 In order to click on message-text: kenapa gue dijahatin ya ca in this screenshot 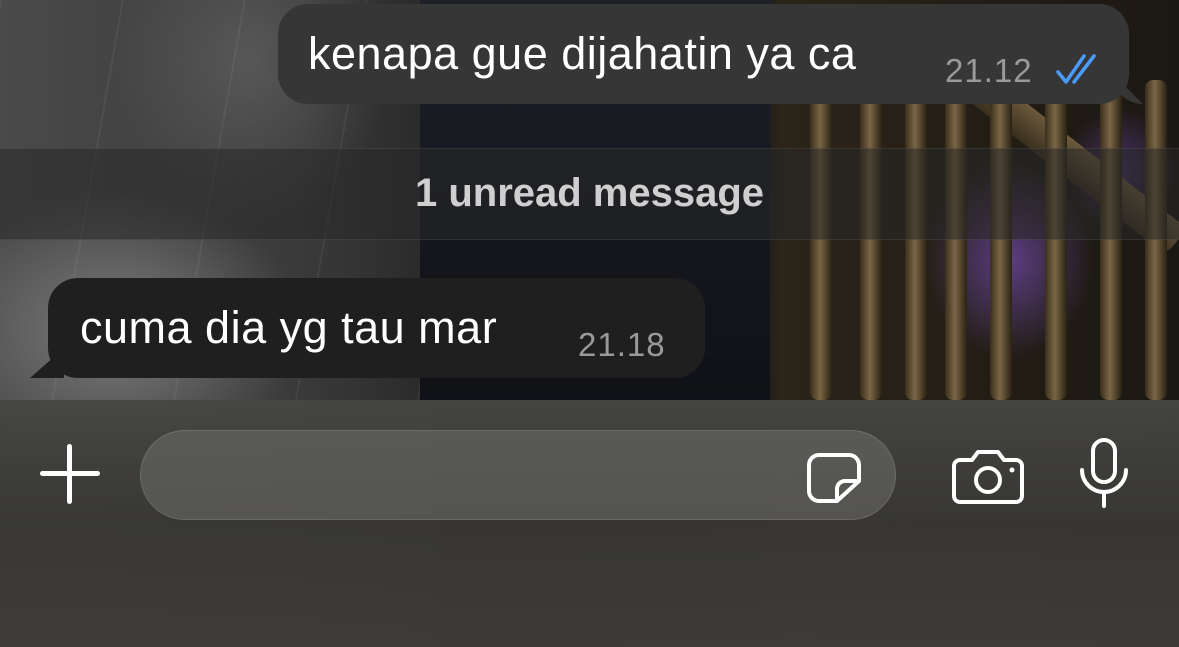, I will do `click(582, 53)`.